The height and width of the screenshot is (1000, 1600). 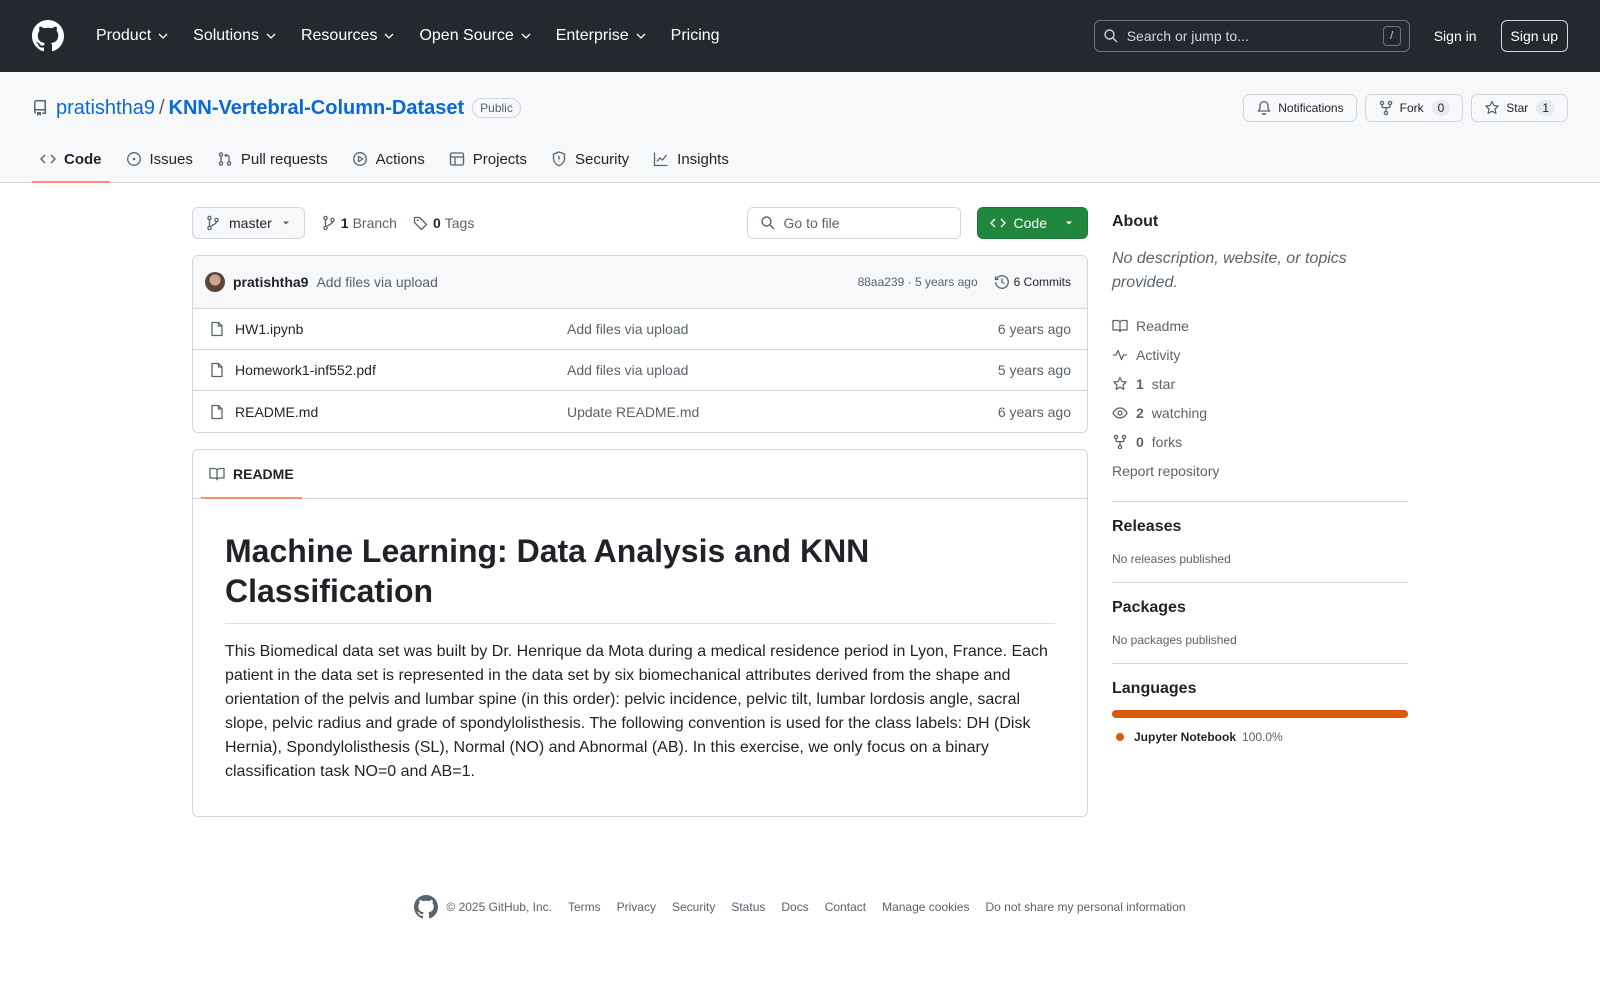 What do you see at coordinates (317, 108) in the screenshot?
I see `repo-name-link: KNN-Vertebral-Column-Dataset` at bounding box center [317, 108].